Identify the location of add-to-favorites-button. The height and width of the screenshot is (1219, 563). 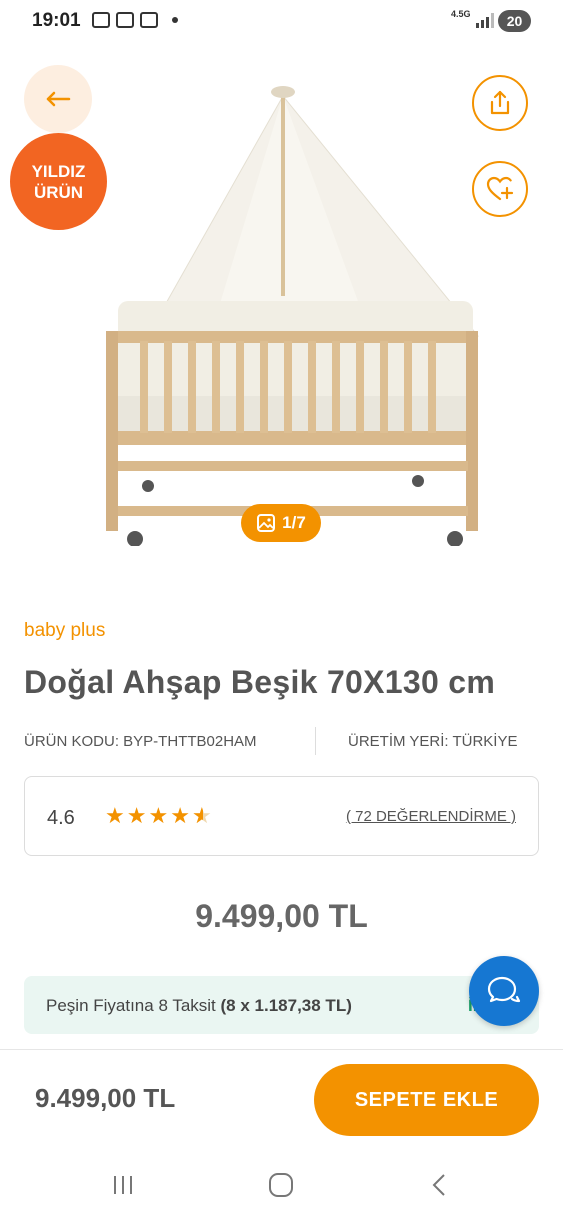
(500, 189).